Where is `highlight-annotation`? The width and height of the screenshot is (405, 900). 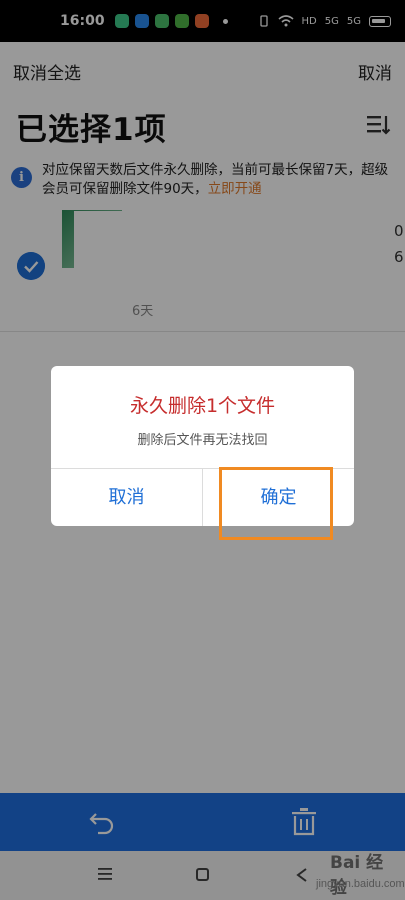 highlight-annotation is located at coordinates (276, 503).